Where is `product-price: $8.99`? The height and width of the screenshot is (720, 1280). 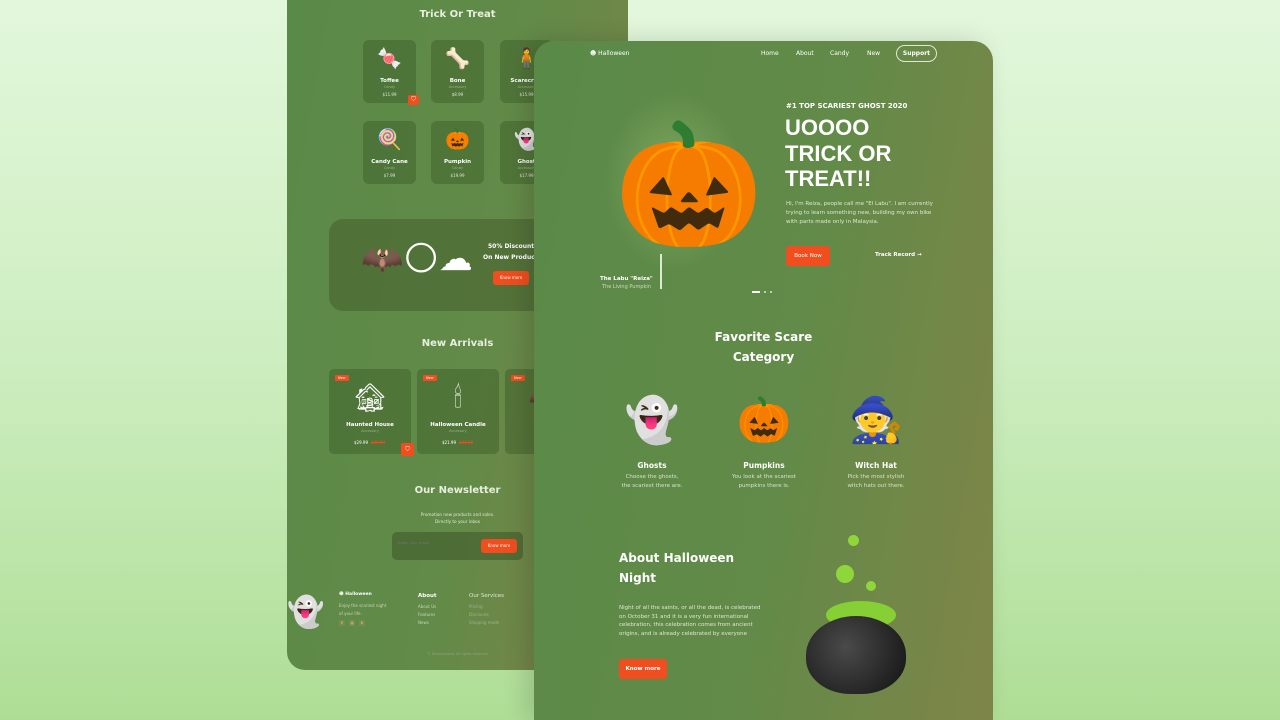 product-price: $8.99 is located at coordinates (457, 94).